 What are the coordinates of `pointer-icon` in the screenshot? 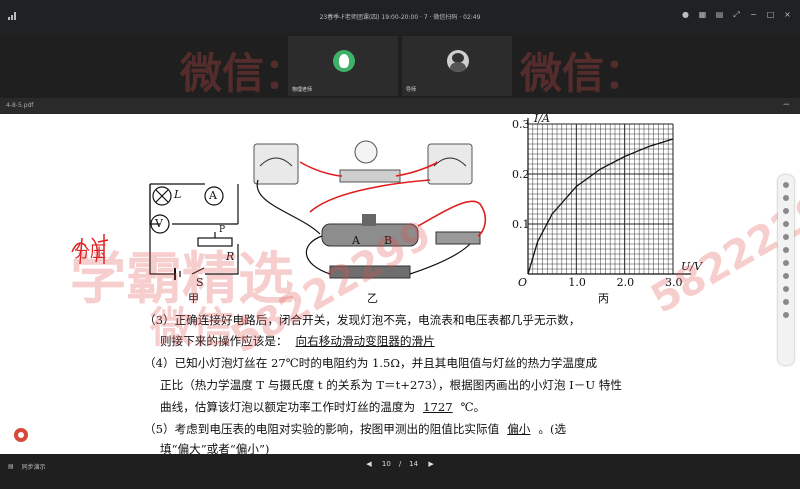 It's located at (786, 185).